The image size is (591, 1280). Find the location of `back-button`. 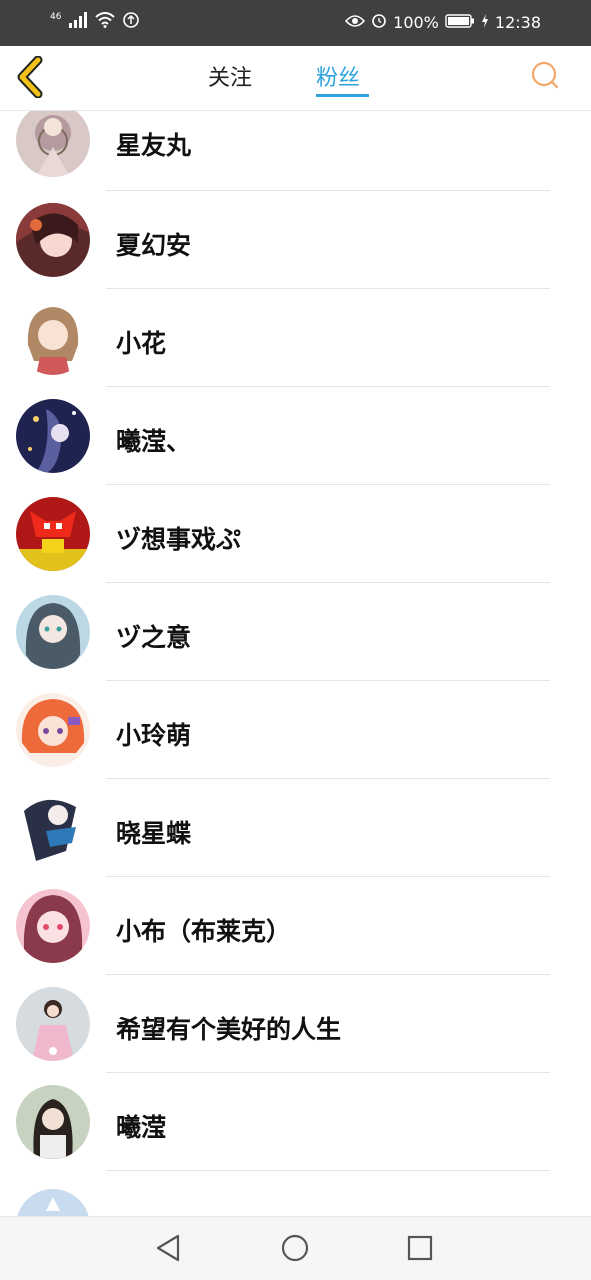

back-button is located at coordinates (31, 77).